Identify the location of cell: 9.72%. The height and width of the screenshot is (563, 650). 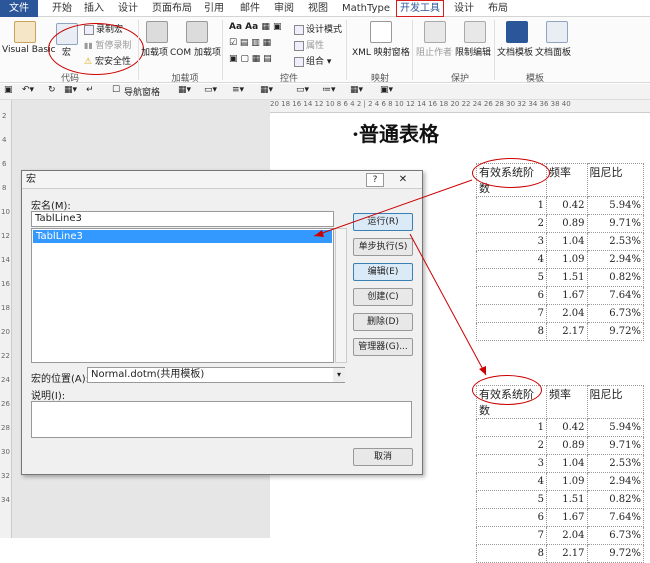
(615, 553).